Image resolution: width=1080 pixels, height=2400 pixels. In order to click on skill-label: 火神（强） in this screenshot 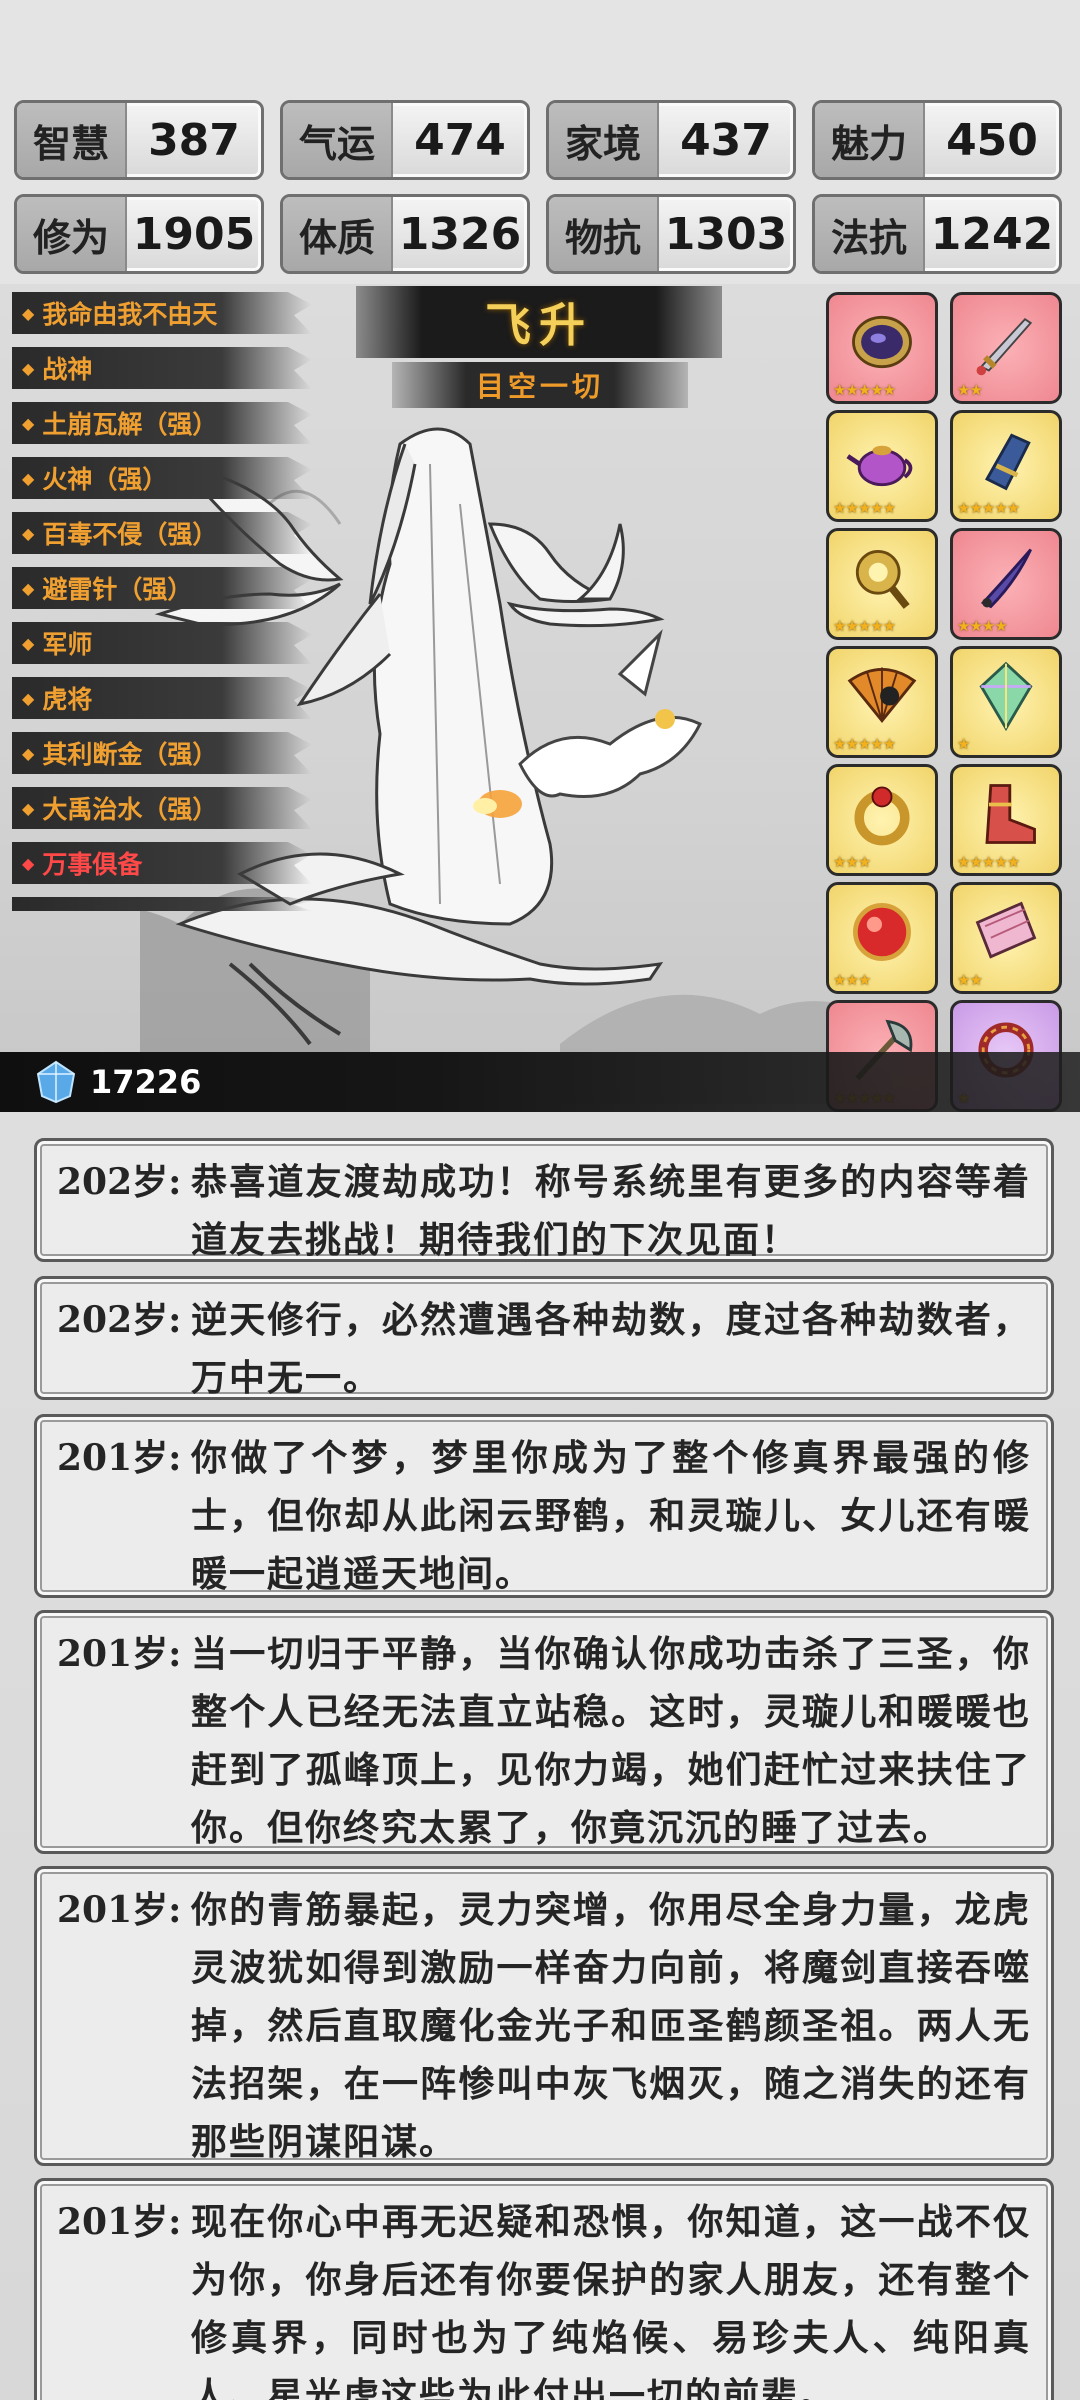, I will do `click(105, 479)`.